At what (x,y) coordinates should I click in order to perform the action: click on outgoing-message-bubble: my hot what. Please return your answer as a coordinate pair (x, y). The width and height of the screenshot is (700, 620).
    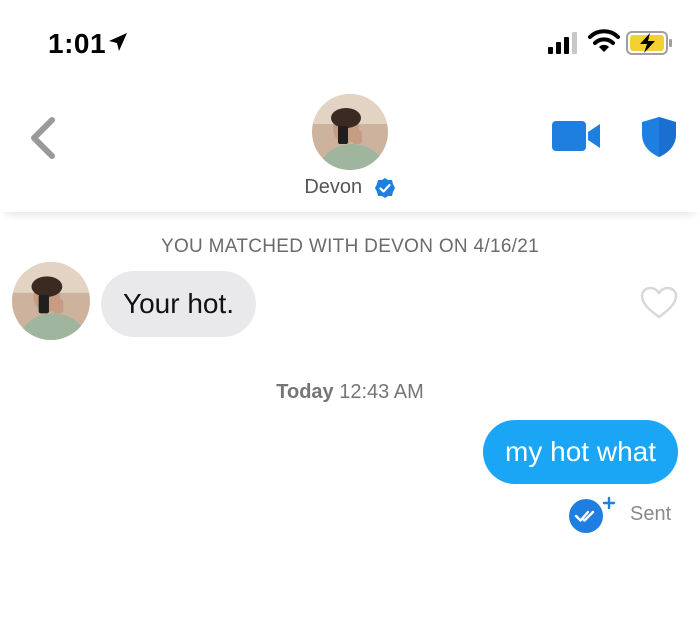
    Looking at the image, I should click on (580, 452).